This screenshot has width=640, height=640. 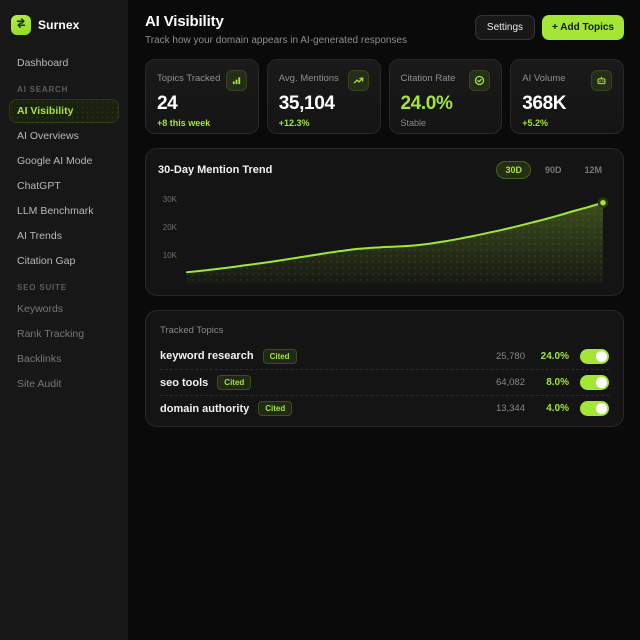 I want to click on stat-label: Topics Tracked, so click(x=189, y=78).